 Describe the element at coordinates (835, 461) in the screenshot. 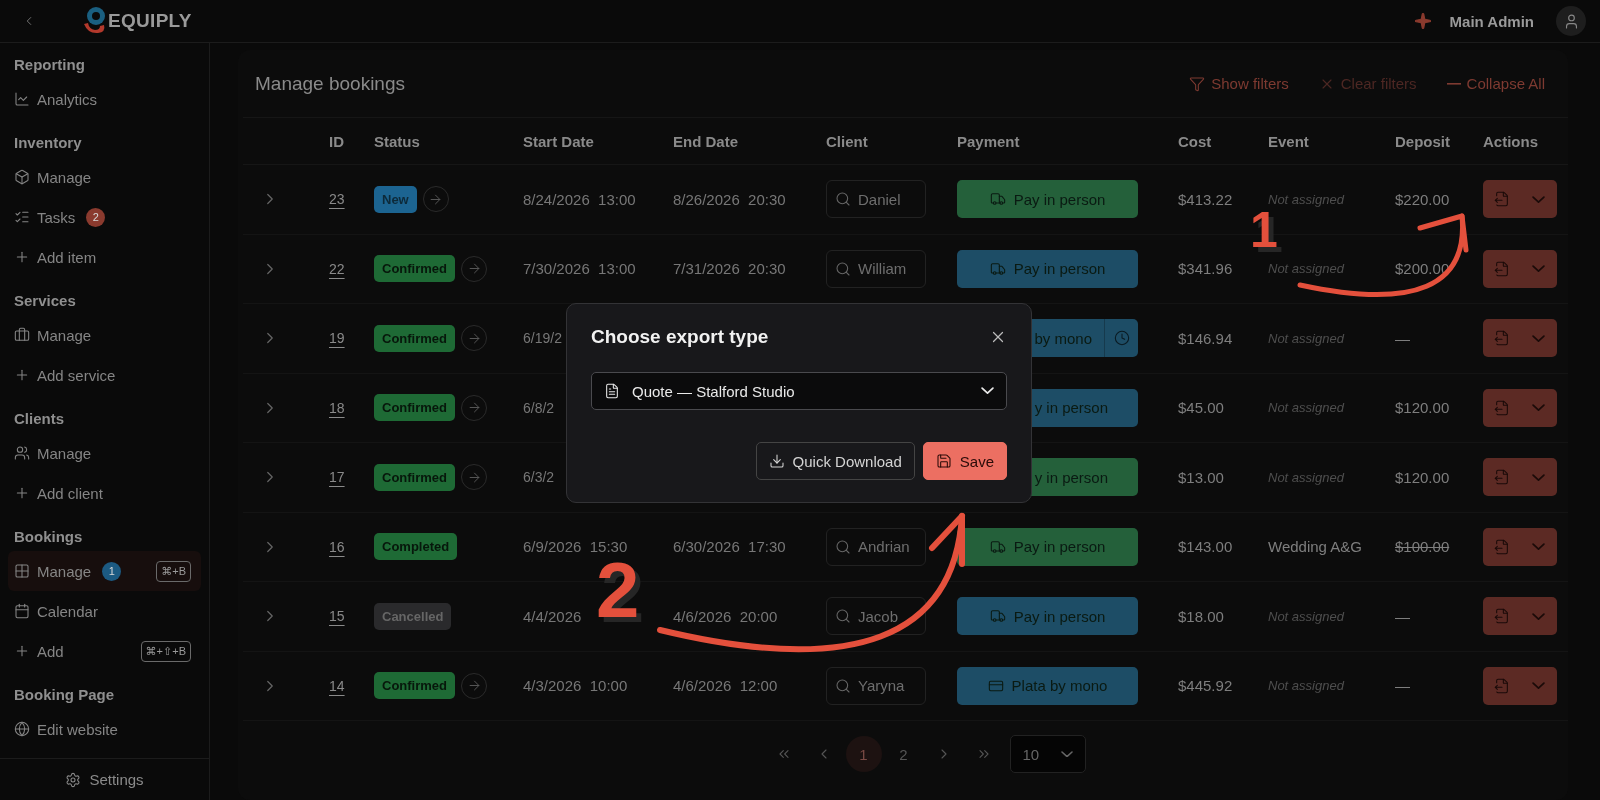

I see `download-button: Quick Download` at that location.